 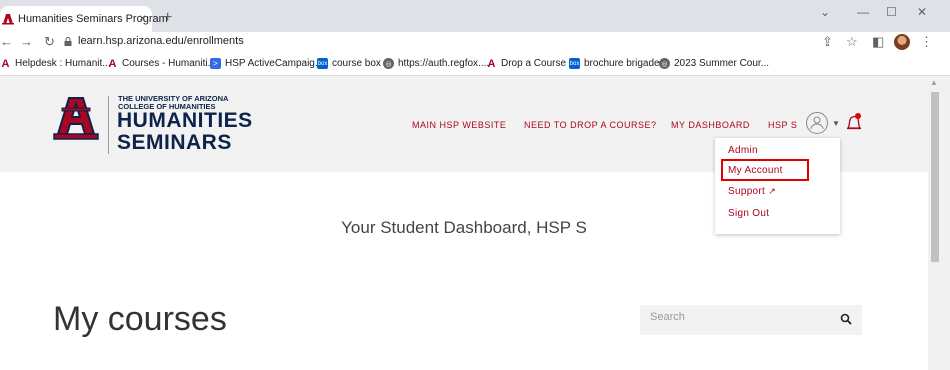 What do you see at coordinates (622, 63) in the screenshot?
I see `bookmark-label: brochure brigade` at bounding box center [622, 63].